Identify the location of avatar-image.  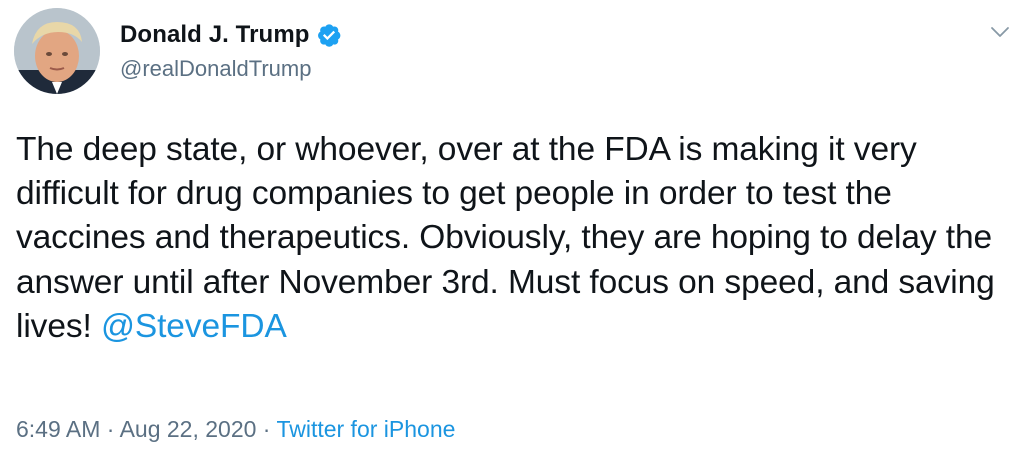
(57, 51).